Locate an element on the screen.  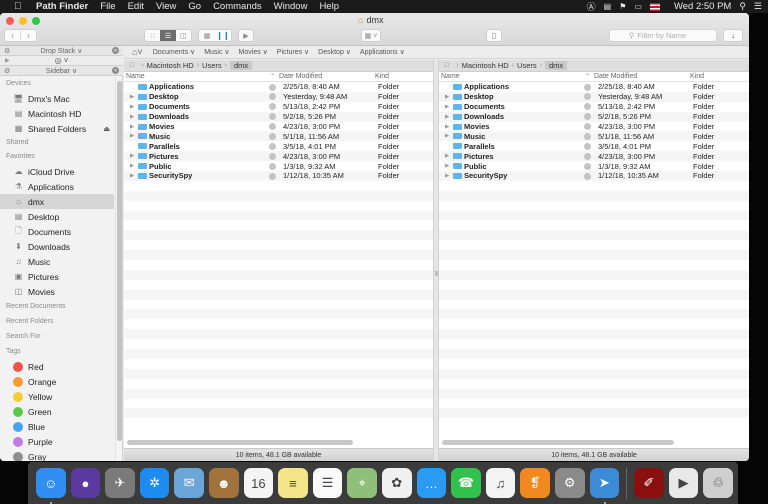
menu-commands: Commands is located at coordinates (237, 6).